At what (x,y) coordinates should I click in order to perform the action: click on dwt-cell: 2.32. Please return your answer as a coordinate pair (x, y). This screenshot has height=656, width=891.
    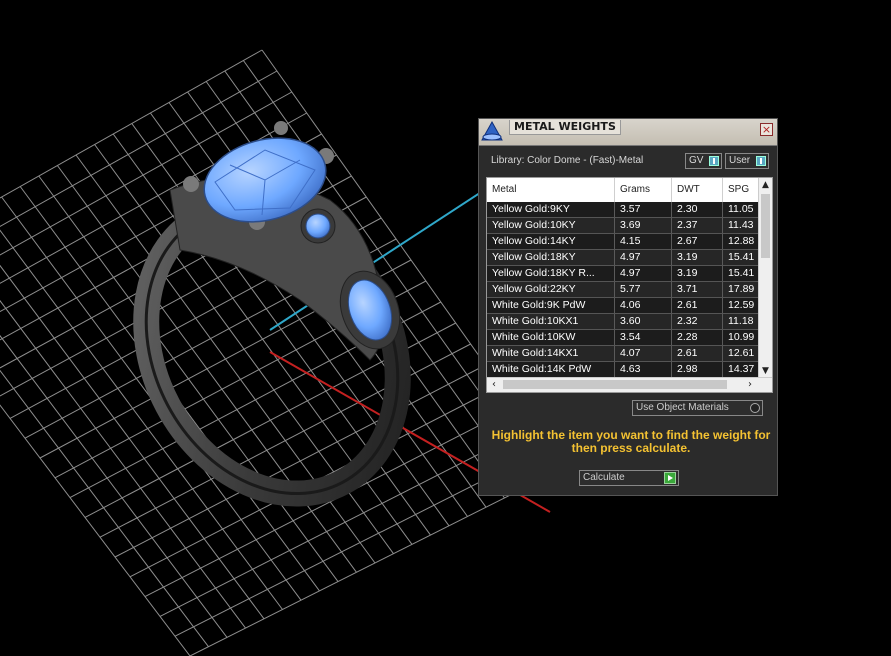
    Looking at the image, I should click on (697, 321).